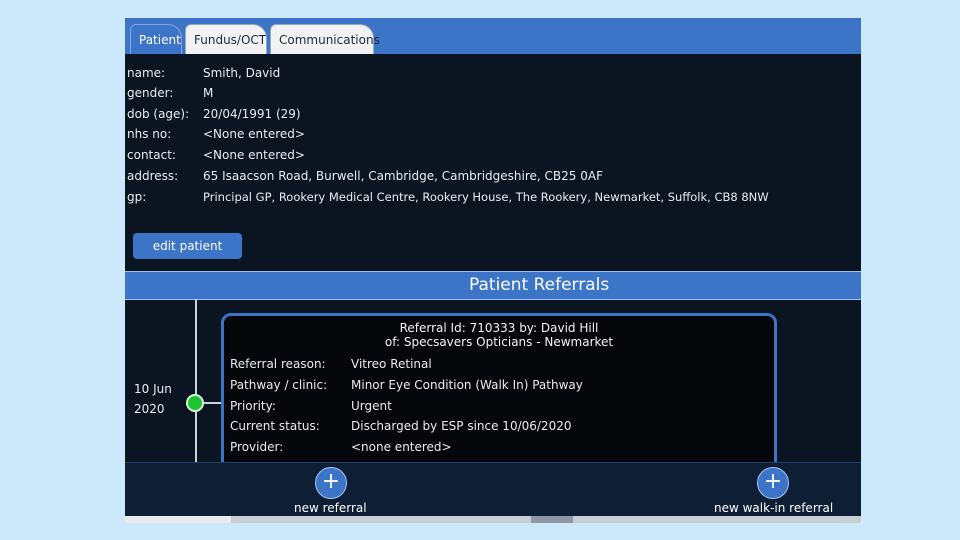 The image size is (960, 540). I want to click on new-referral-plus-icon: +, so click(331, 483).